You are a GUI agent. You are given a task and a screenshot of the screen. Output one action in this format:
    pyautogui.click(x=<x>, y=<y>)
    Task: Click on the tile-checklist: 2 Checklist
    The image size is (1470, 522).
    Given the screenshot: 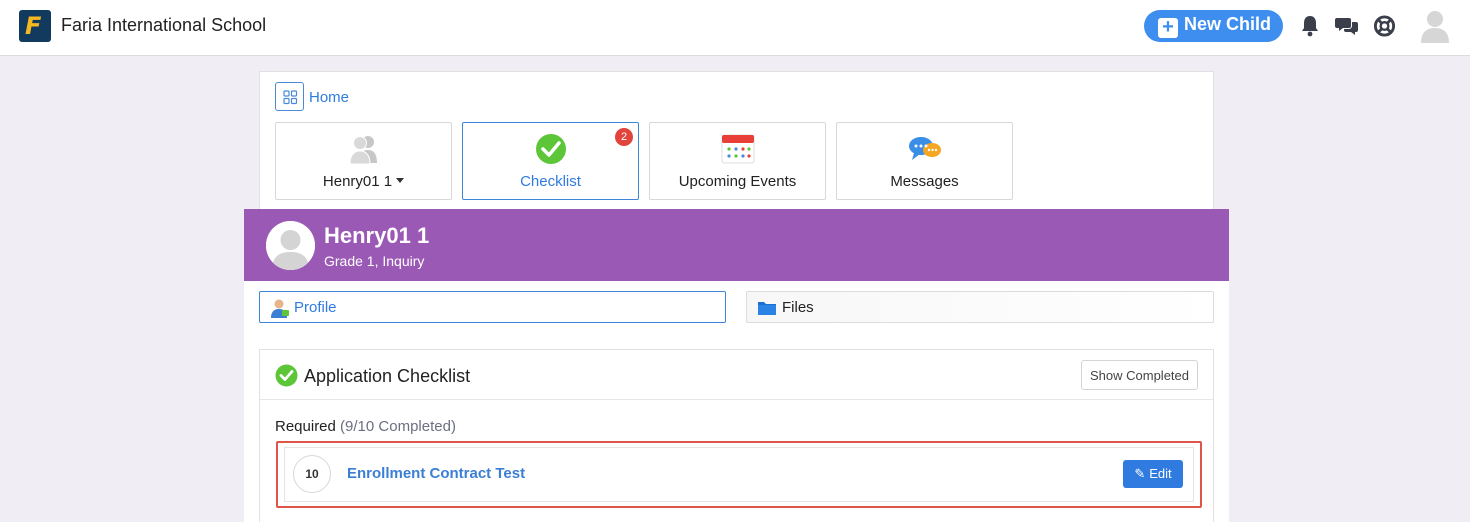 What is the action you would take?
    pyautogui.click(x=550, y=161)
    